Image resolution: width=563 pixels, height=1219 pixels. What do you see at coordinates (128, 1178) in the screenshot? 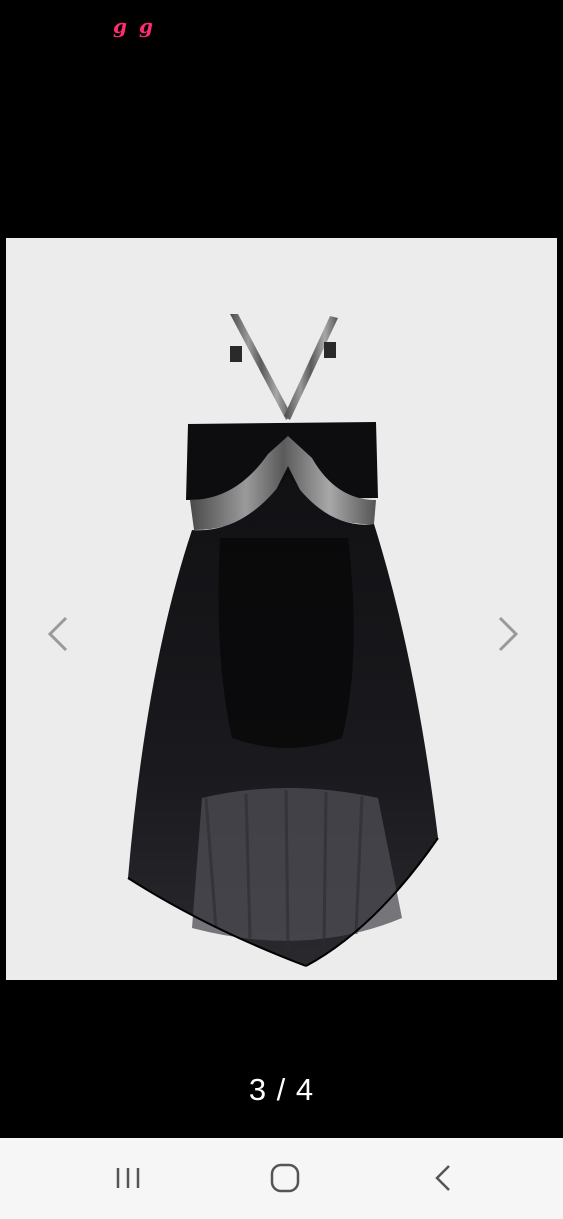
I see `recents-icon` at bounding box center [128, 1178].